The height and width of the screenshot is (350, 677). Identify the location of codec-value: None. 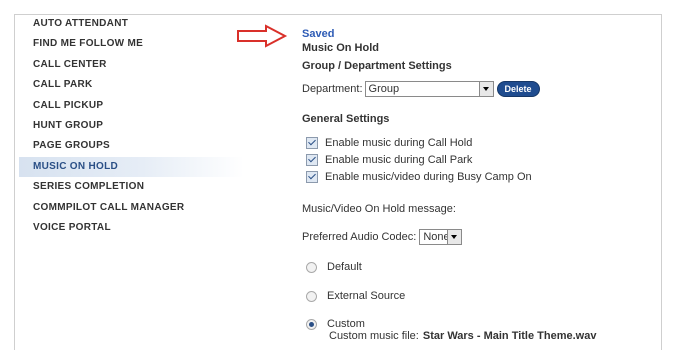
(436, 237).